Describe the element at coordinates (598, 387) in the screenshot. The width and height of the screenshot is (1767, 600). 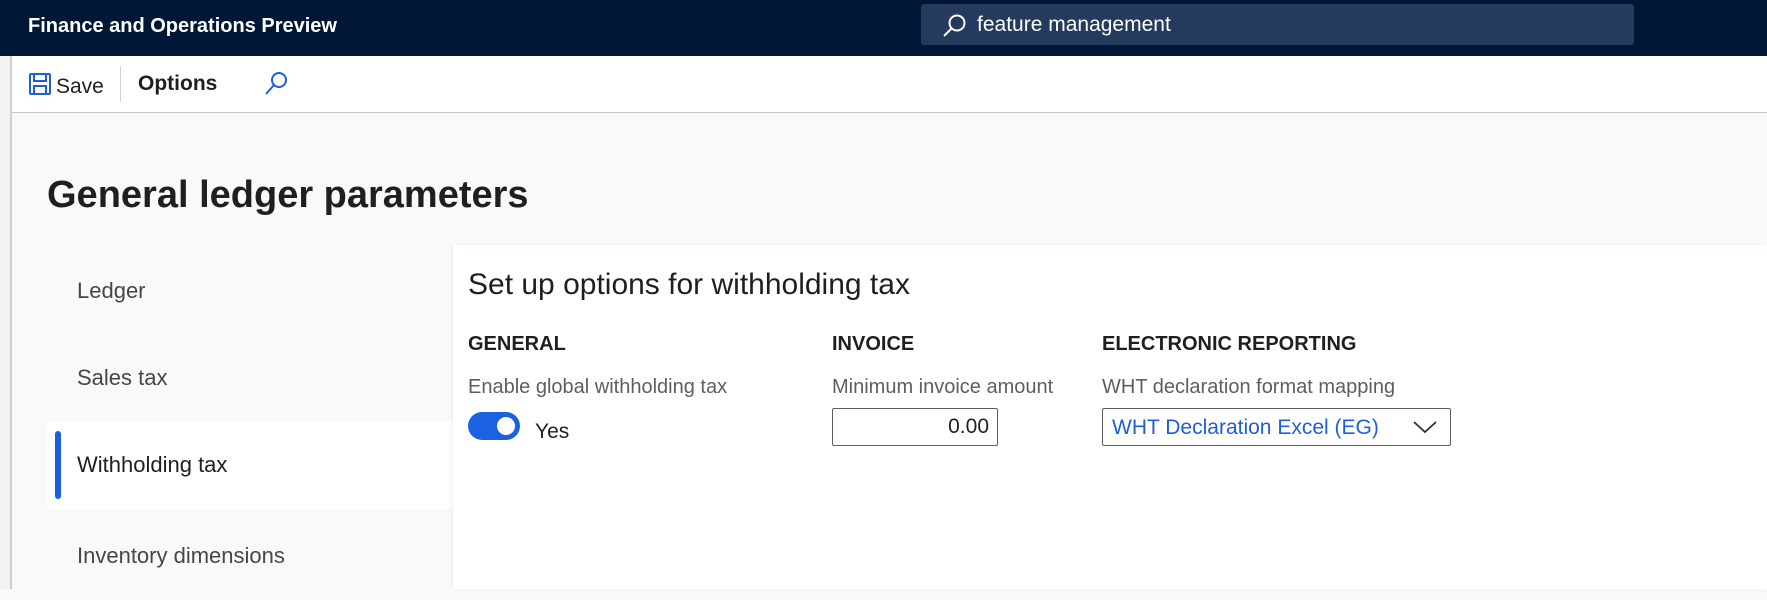
I see `enable-global-wht-label: Enable global withholding tax` at that location.